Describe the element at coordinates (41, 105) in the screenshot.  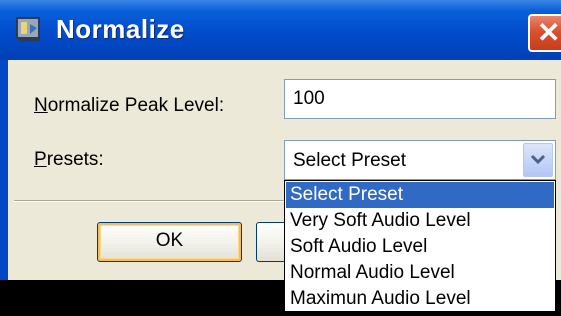
I see `peak-level-label-accesskey: N` at that location.